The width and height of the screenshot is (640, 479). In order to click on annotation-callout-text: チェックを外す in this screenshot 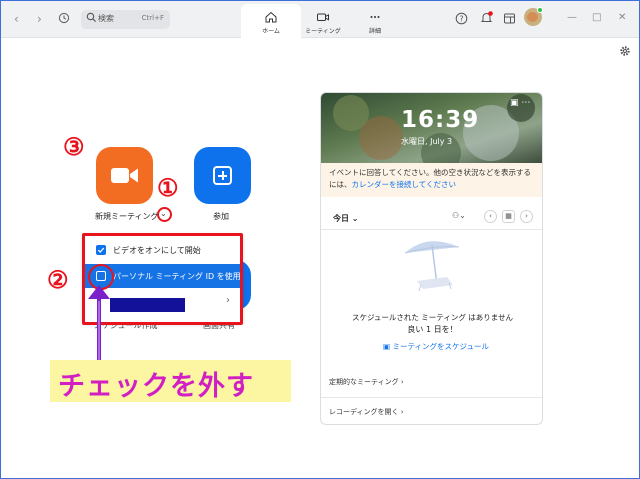, I will do `click(156, 386)`.